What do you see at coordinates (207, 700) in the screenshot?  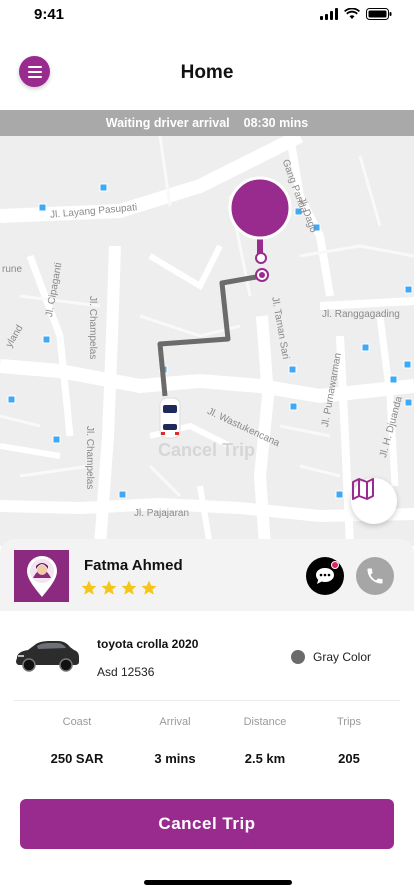 I see `divider` at bounding box center [207, 700].